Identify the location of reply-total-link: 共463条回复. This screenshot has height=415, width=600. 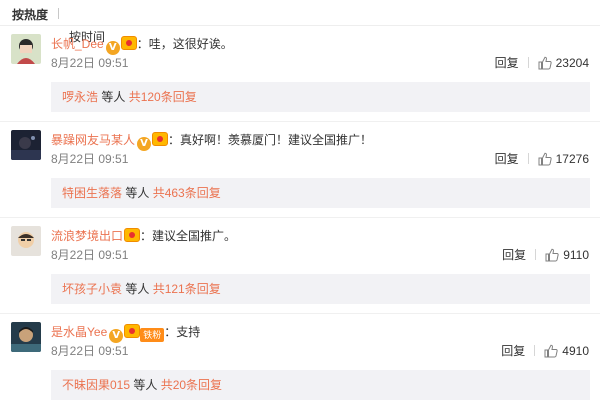
(187, 193).